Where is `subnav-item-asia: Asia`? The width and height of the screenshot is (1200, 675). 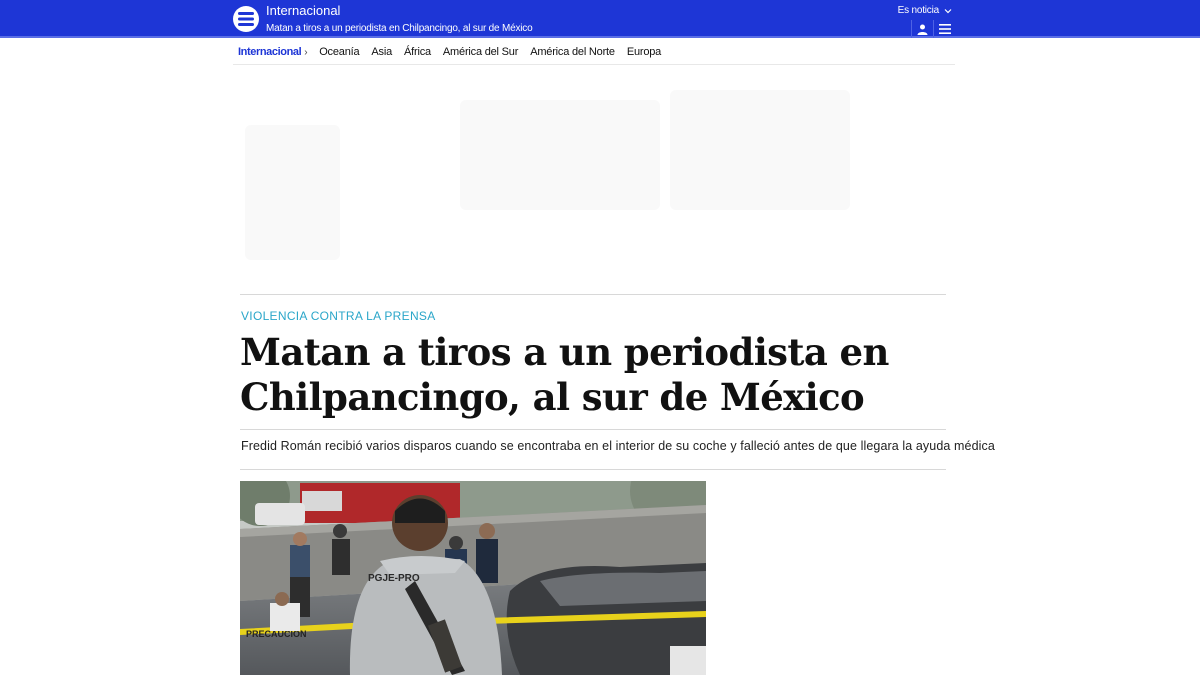
subnav-item-asia: Asia is located at coordinates (381, 52).